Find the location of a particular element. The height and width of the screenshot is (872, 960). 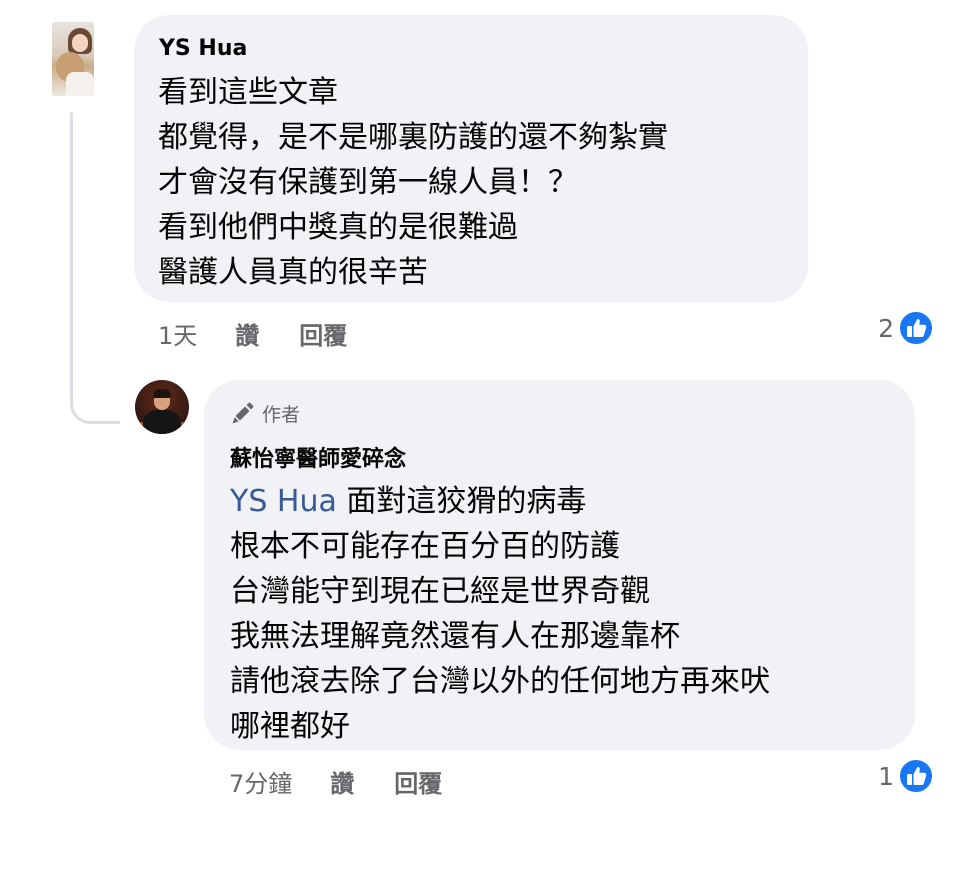

comment-line: 醫護人員真的很辛苦 is located at coordinates (293, 272).